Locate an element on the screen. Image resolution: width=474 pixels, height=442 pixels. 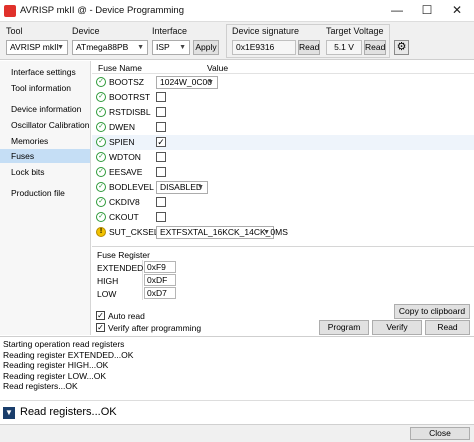
fuse-row-spien: ✓ SPIEN ✓ is located at coordinates (283, 142).